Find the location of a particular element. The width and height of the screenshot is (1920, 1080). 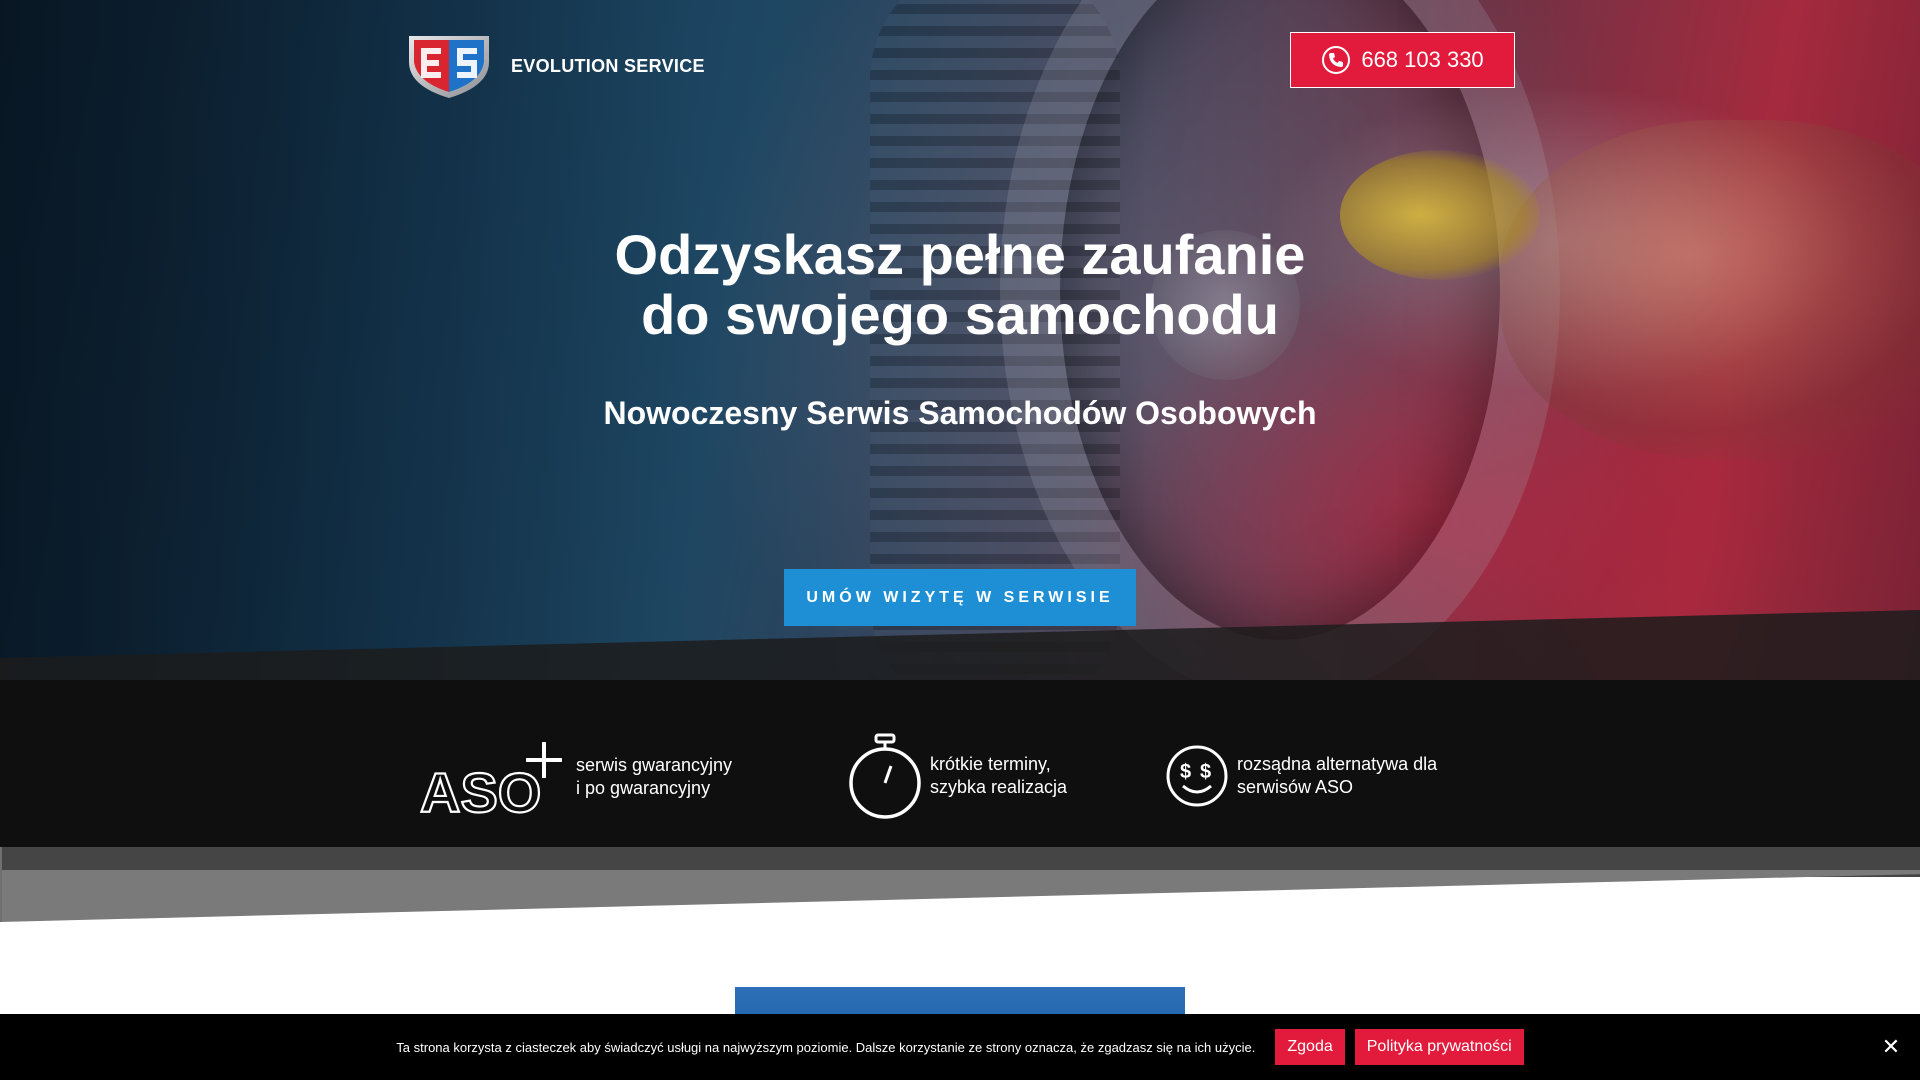

cookie-accept-button: Zgoda is located at coordinates (1310, 1047).